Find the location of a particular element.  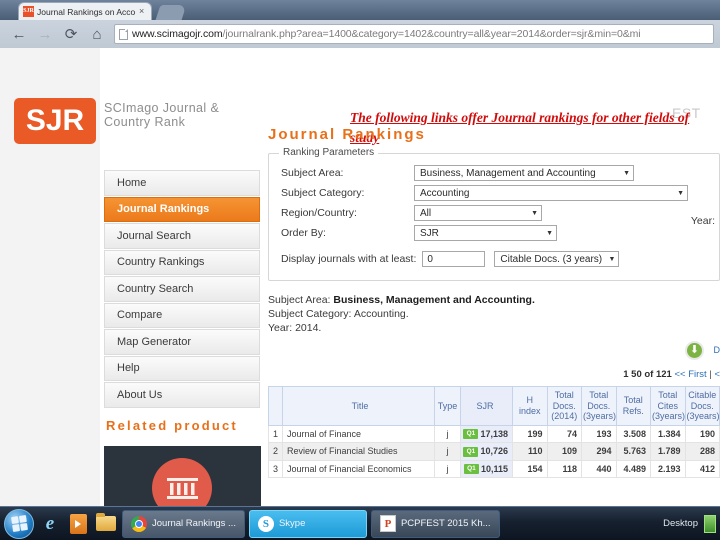

pagination-range: 50 of 121 is located at coordinates (651, 374).